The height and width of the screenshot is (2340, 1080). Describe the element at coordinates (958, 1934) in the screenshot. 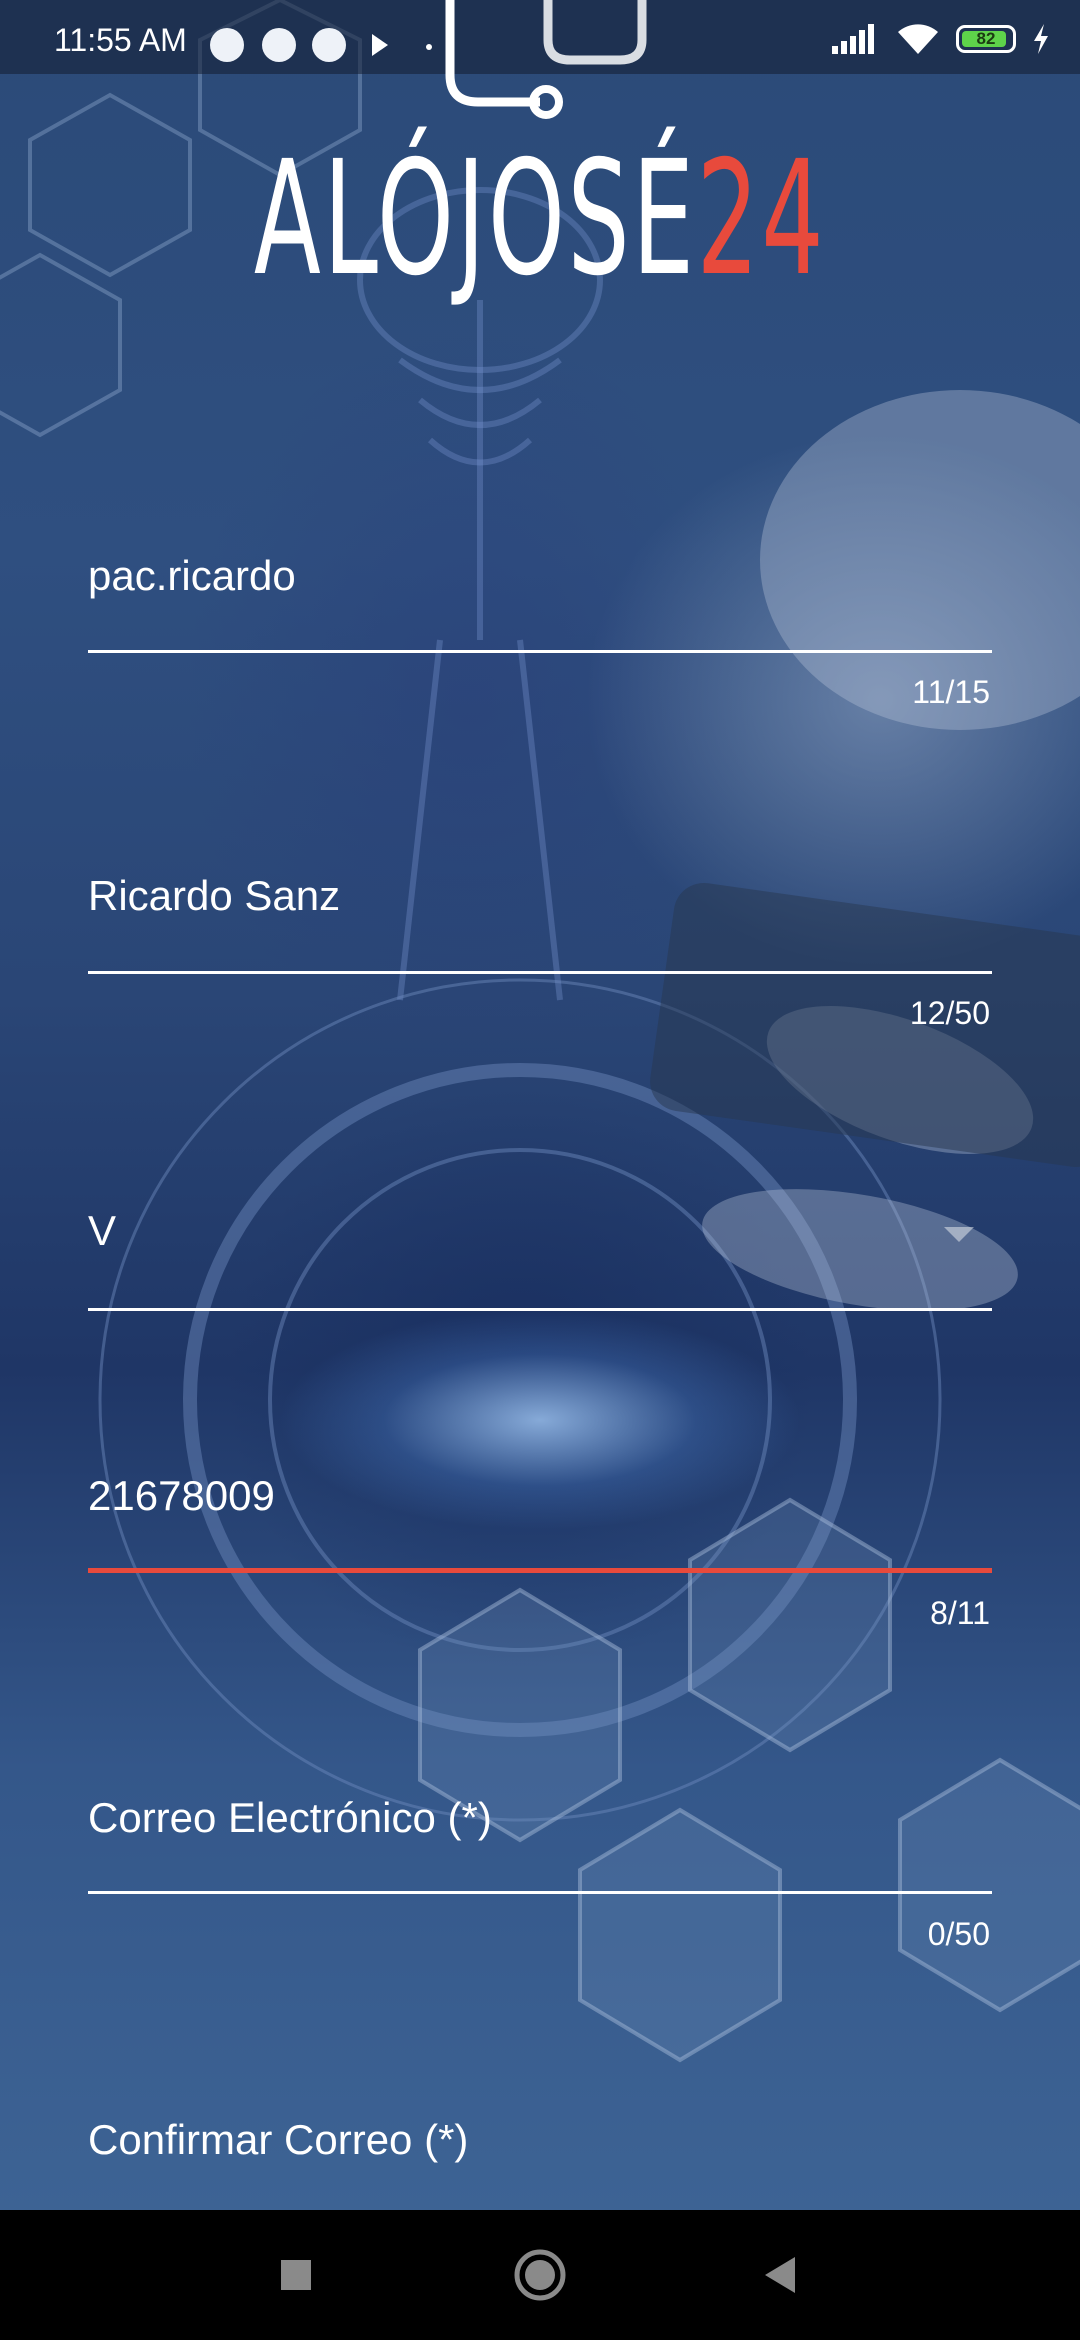

I see `email-char-counter: 0/50` at that location.